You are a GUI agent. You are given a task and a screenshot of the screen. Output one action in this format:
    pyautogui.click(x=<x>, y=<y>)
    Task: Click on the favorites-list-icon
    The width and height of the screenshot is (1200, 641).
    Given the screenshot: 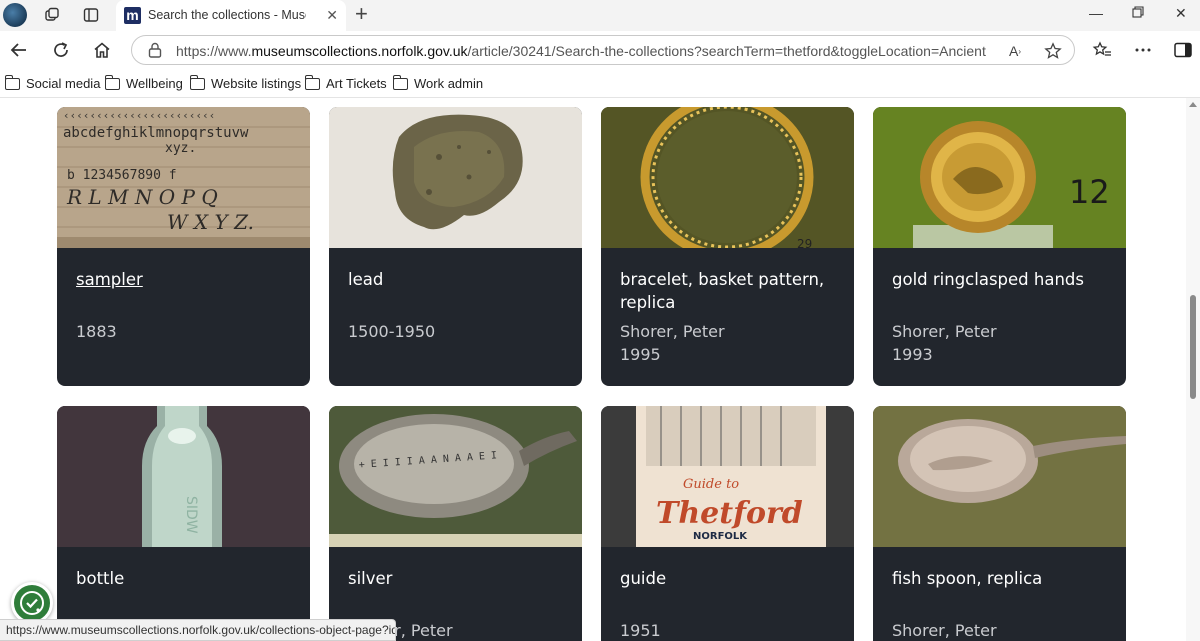 What is the action you would take?
    pyautogui.click(x=1102, y=50)
    